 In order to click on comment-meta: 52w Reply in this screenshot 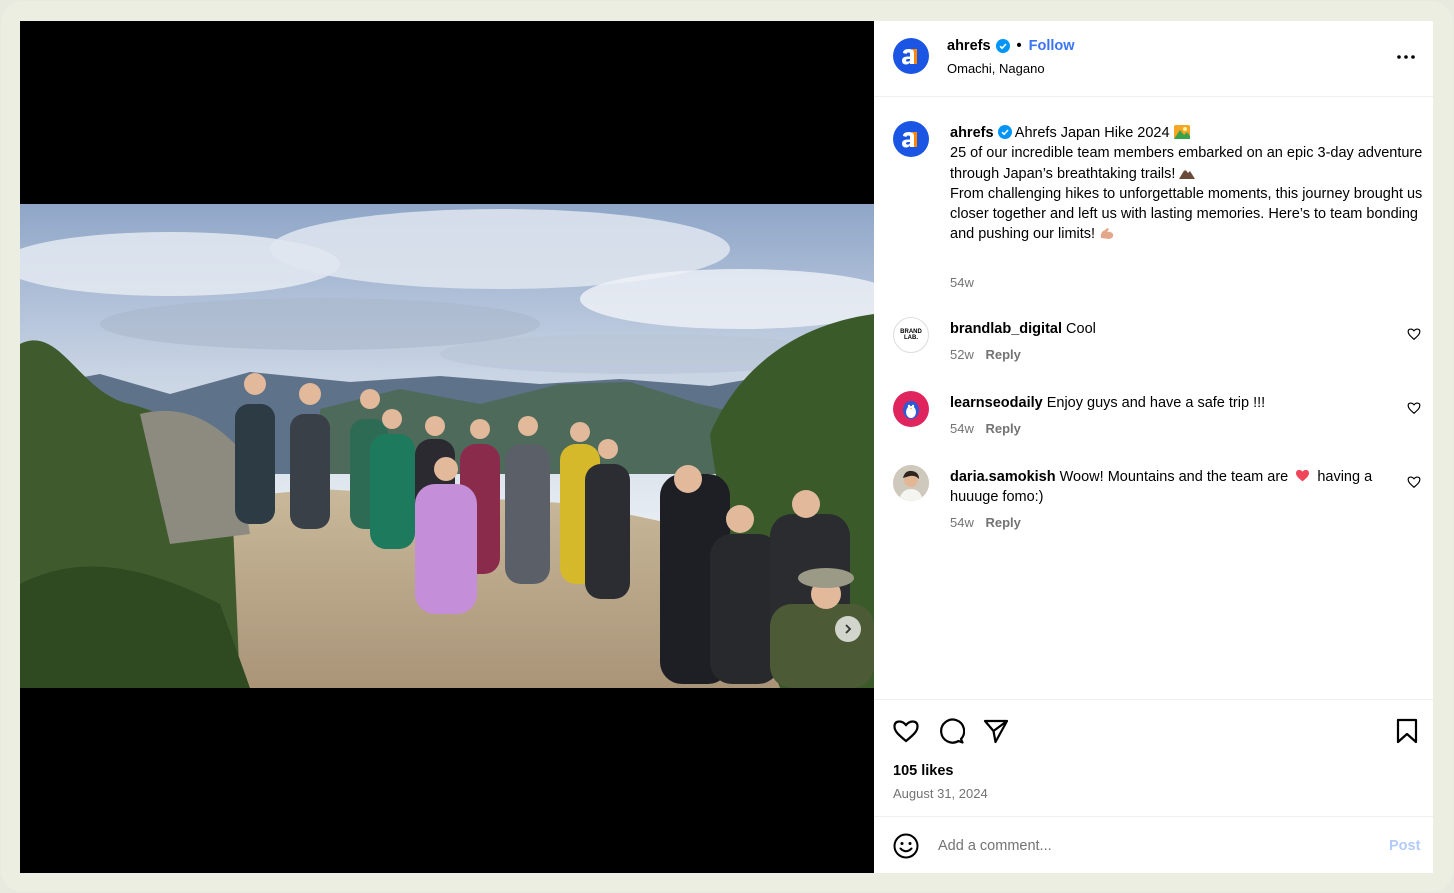, I will do `click(985, 354)`.